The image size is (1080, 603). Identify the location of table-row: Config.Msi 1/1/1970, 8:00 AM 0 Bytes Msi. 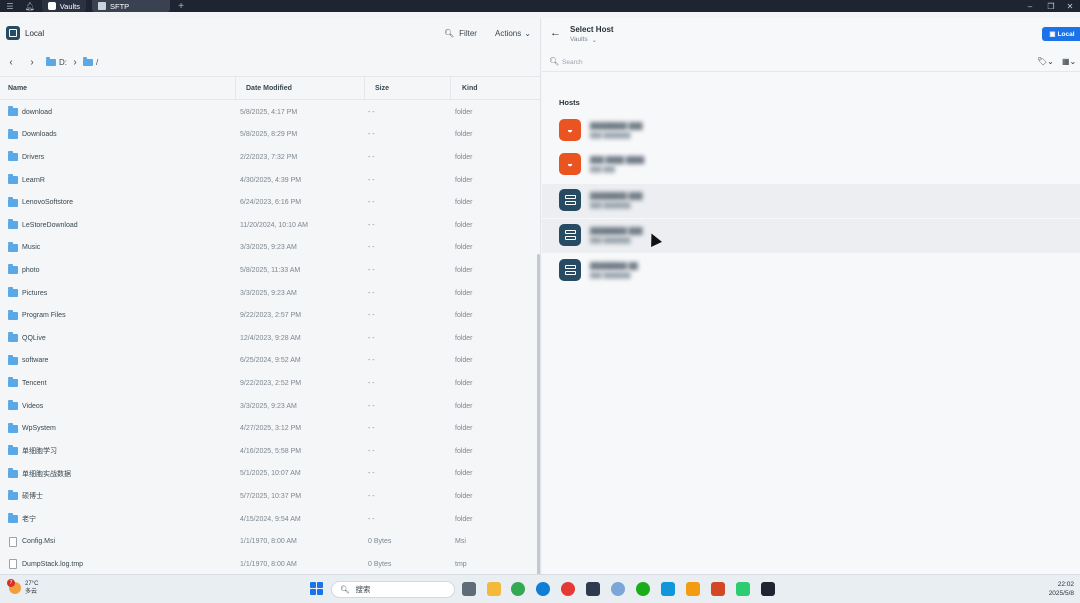
(268, 541).